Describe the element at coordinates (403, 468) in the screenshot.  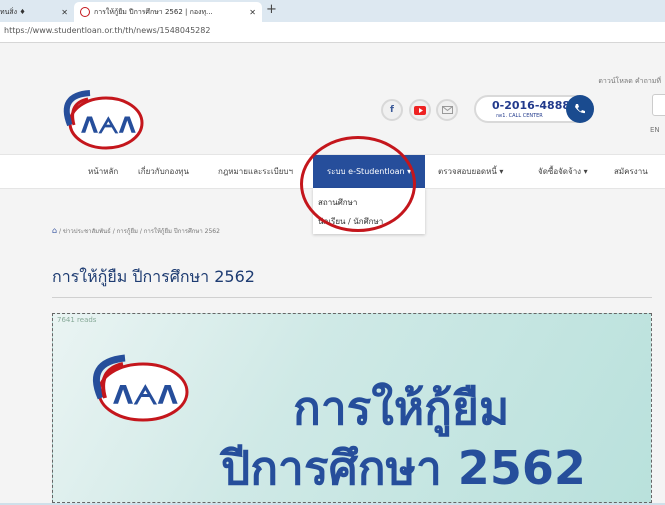
I see `banner-headline-line2: ปีการศึกษา 2562` at that location.